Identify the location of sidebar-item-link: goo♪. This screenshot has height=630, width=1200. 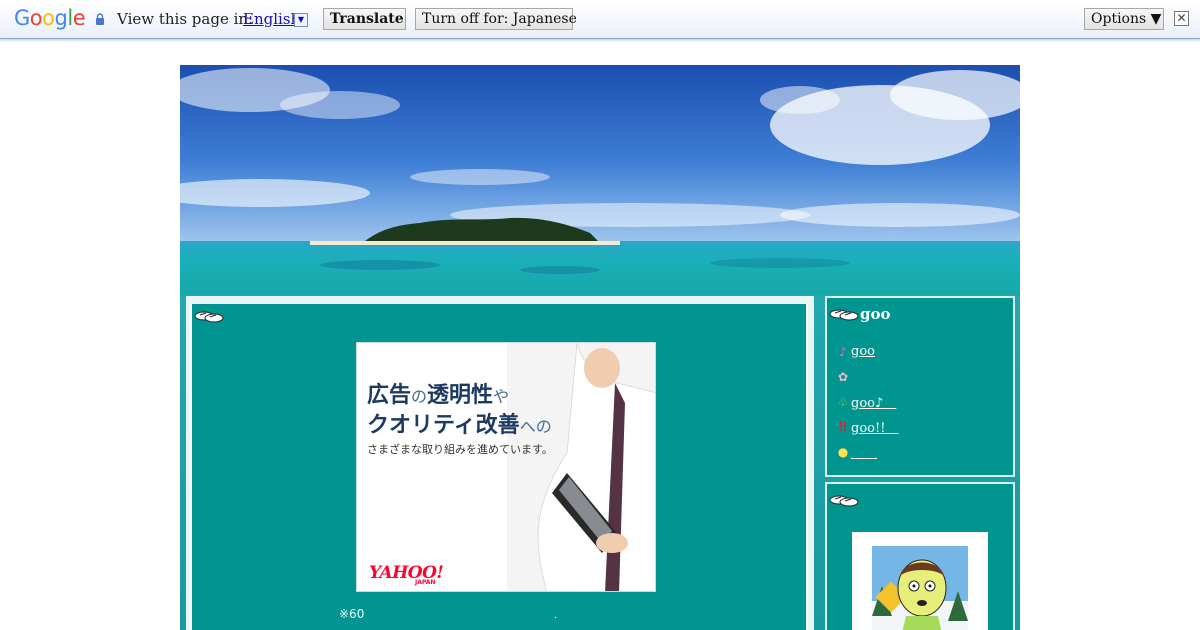
(873, 403).